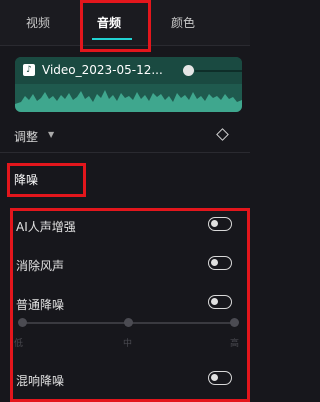 Image resolution: width=320 pixels, height=402 pixels. Describe the element at coordinates (115, 26) in the screenshot. I see `audio-tab-highlight-box` at that location.